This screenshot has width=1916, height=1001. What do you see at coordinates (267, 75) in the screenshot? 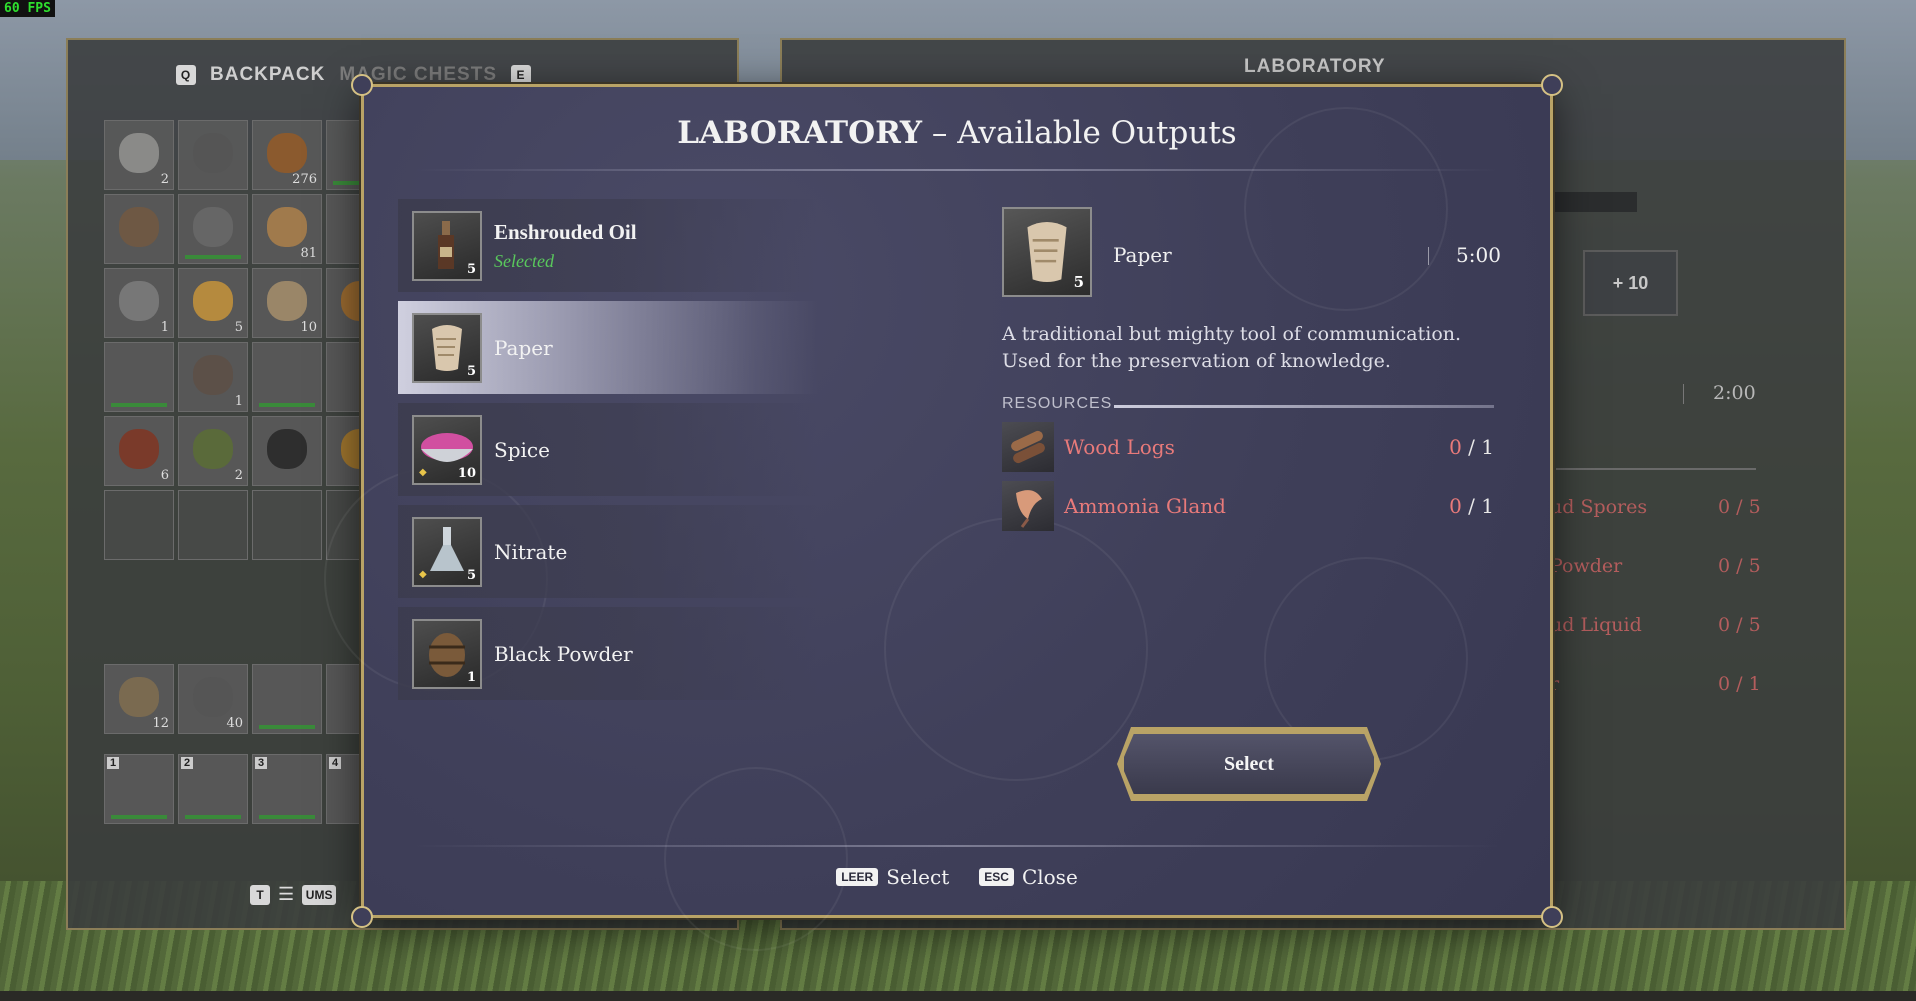
I see `tab-backpack: BACKPACK` at bounding box center [267, 75].